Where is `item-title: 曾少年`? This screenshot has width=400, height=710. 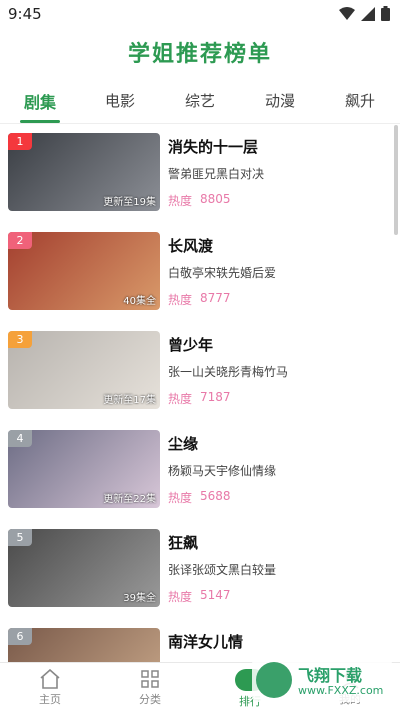 item-title: 曾少年 is located at coordinates (191, 345).